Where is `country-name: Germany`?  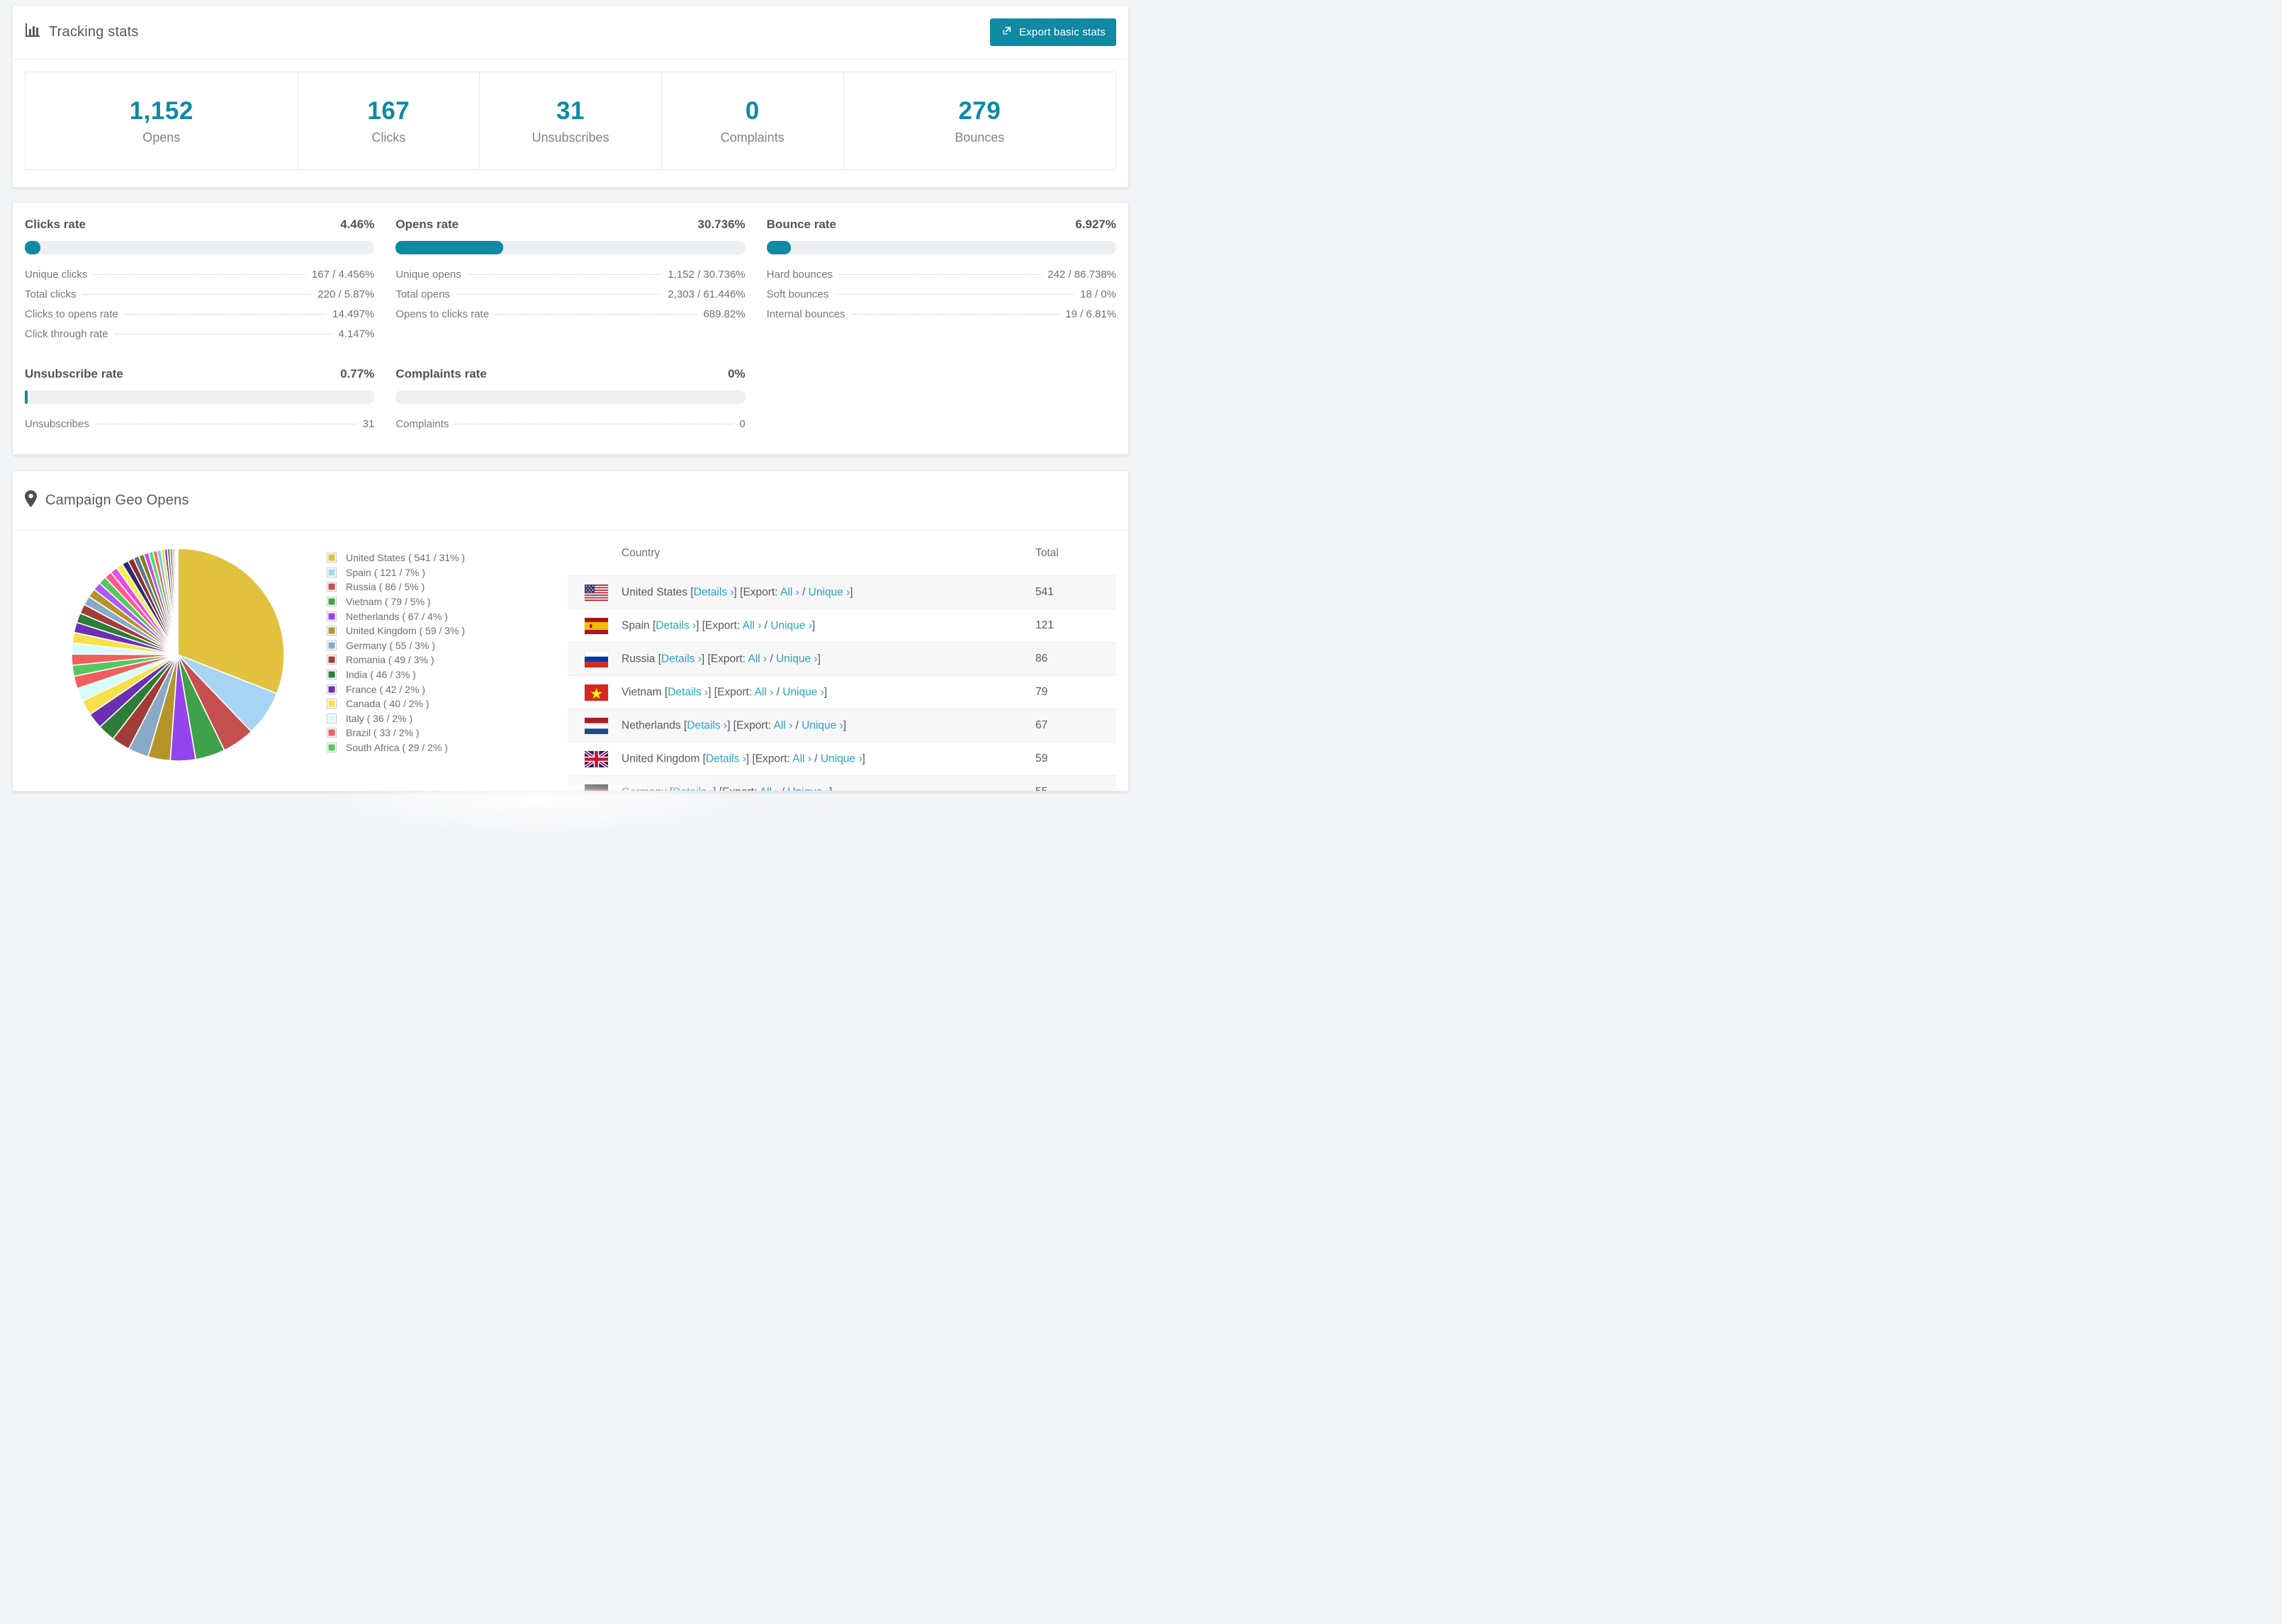 country-name: Germany is located at coordinates (644, 788).